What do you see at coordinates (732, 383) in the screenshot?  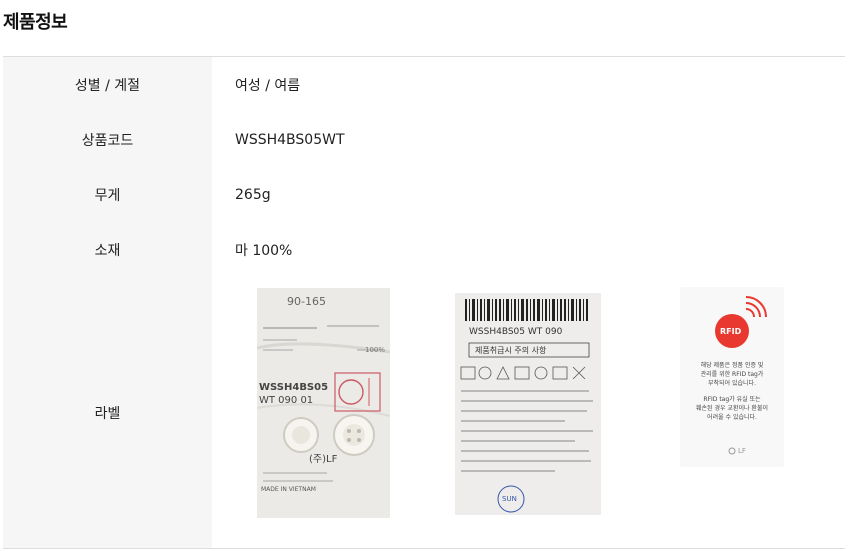 I see `rfid-line: 부착되어 있습니다.` at bounding box center [732, 383].